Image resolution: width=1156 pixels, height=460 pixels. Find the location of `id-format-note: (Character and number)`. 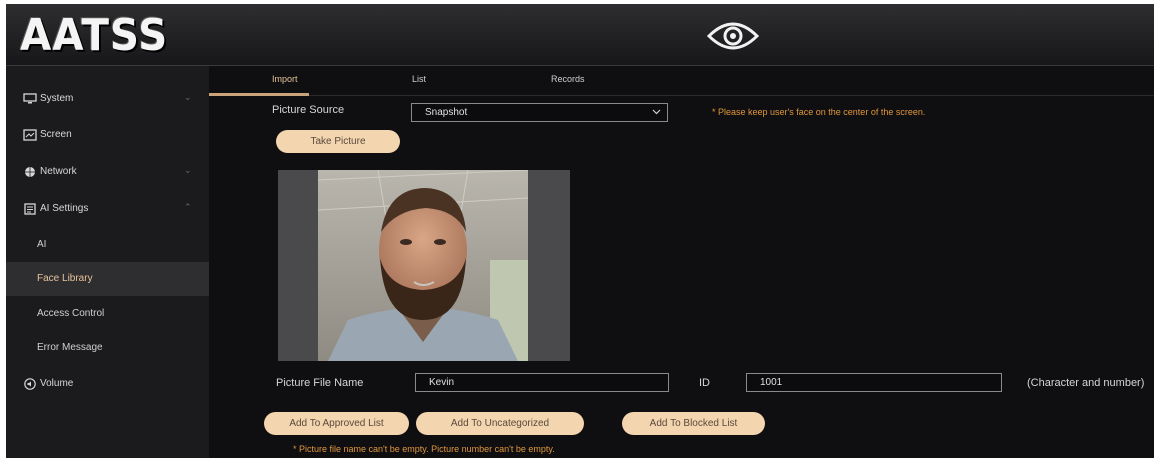

id-format-note: (Character and number) is located at coordinates (1086, 383).